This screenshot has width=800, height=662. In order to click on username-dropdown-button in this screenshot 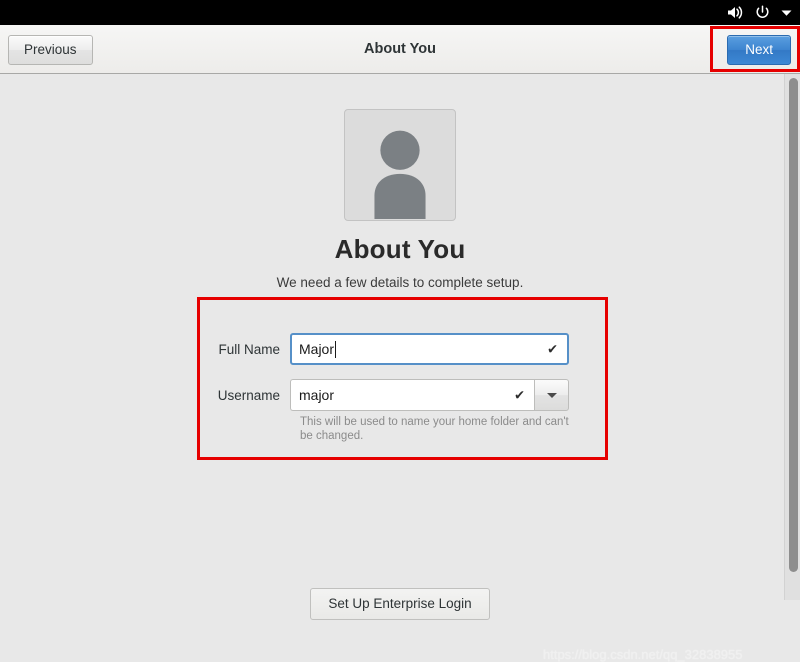, I will do `click(551, 395)`.